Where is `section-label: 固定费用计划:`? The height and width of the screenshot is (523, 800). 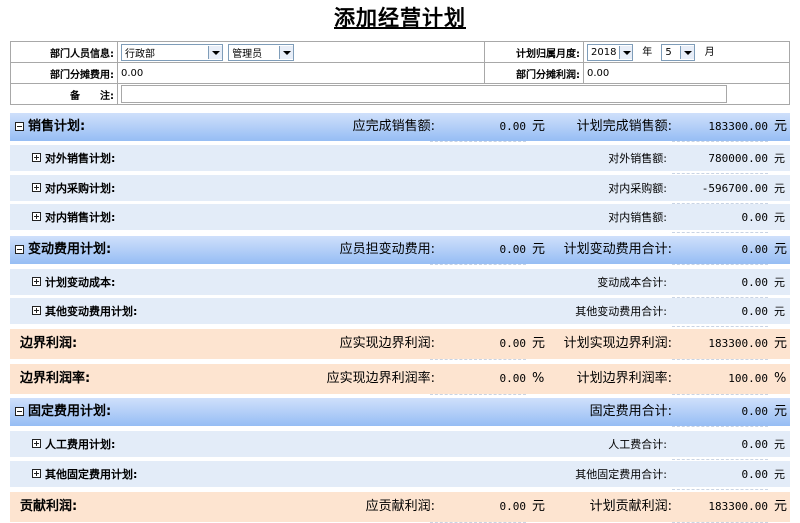
section-label: 固定费用计划: is located at coordinates (70, 411).